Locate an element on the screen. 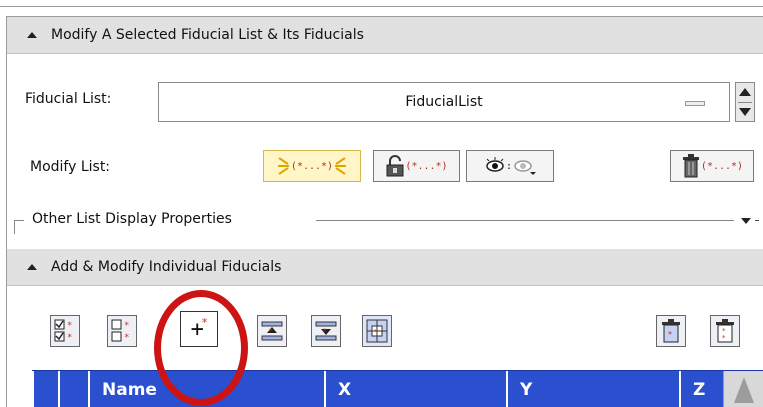 Image resolution: width=763 pixels, height=407 pixels. move-fiducial-down-button: * is located at coordinates (326, 331).